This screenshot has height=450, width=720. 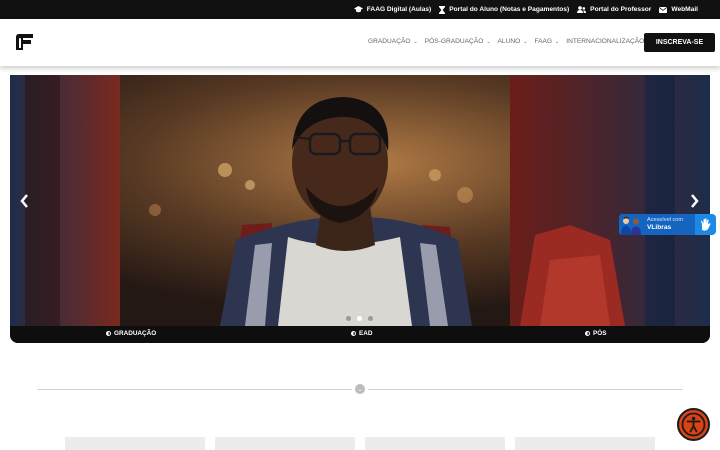 I want to click on graduation-cap-icon, so click(x=358, y=9).